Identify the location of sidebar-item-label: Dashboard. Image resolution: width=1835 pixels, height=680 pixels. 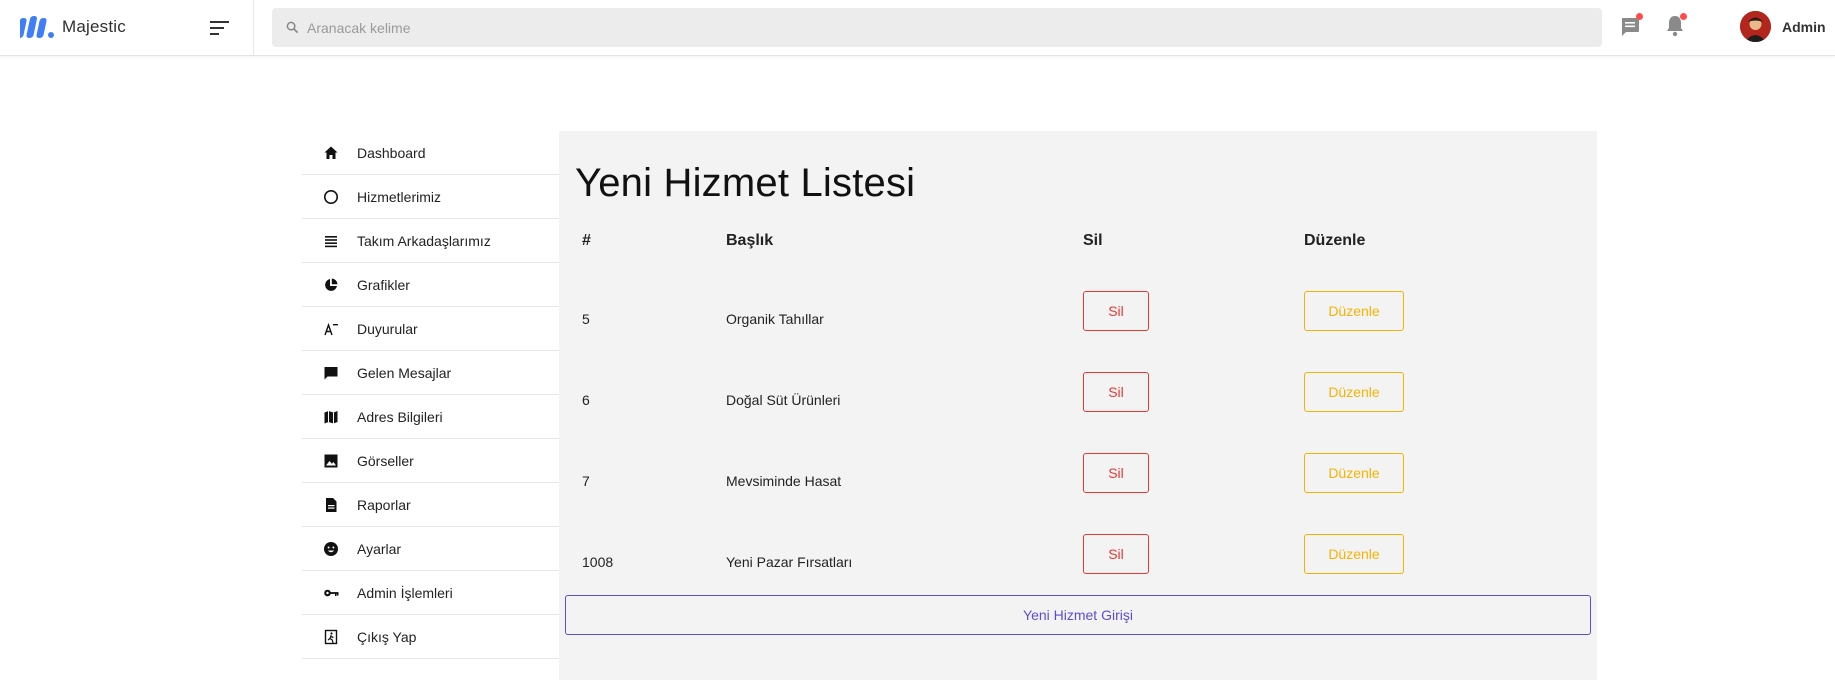
(391, 152).